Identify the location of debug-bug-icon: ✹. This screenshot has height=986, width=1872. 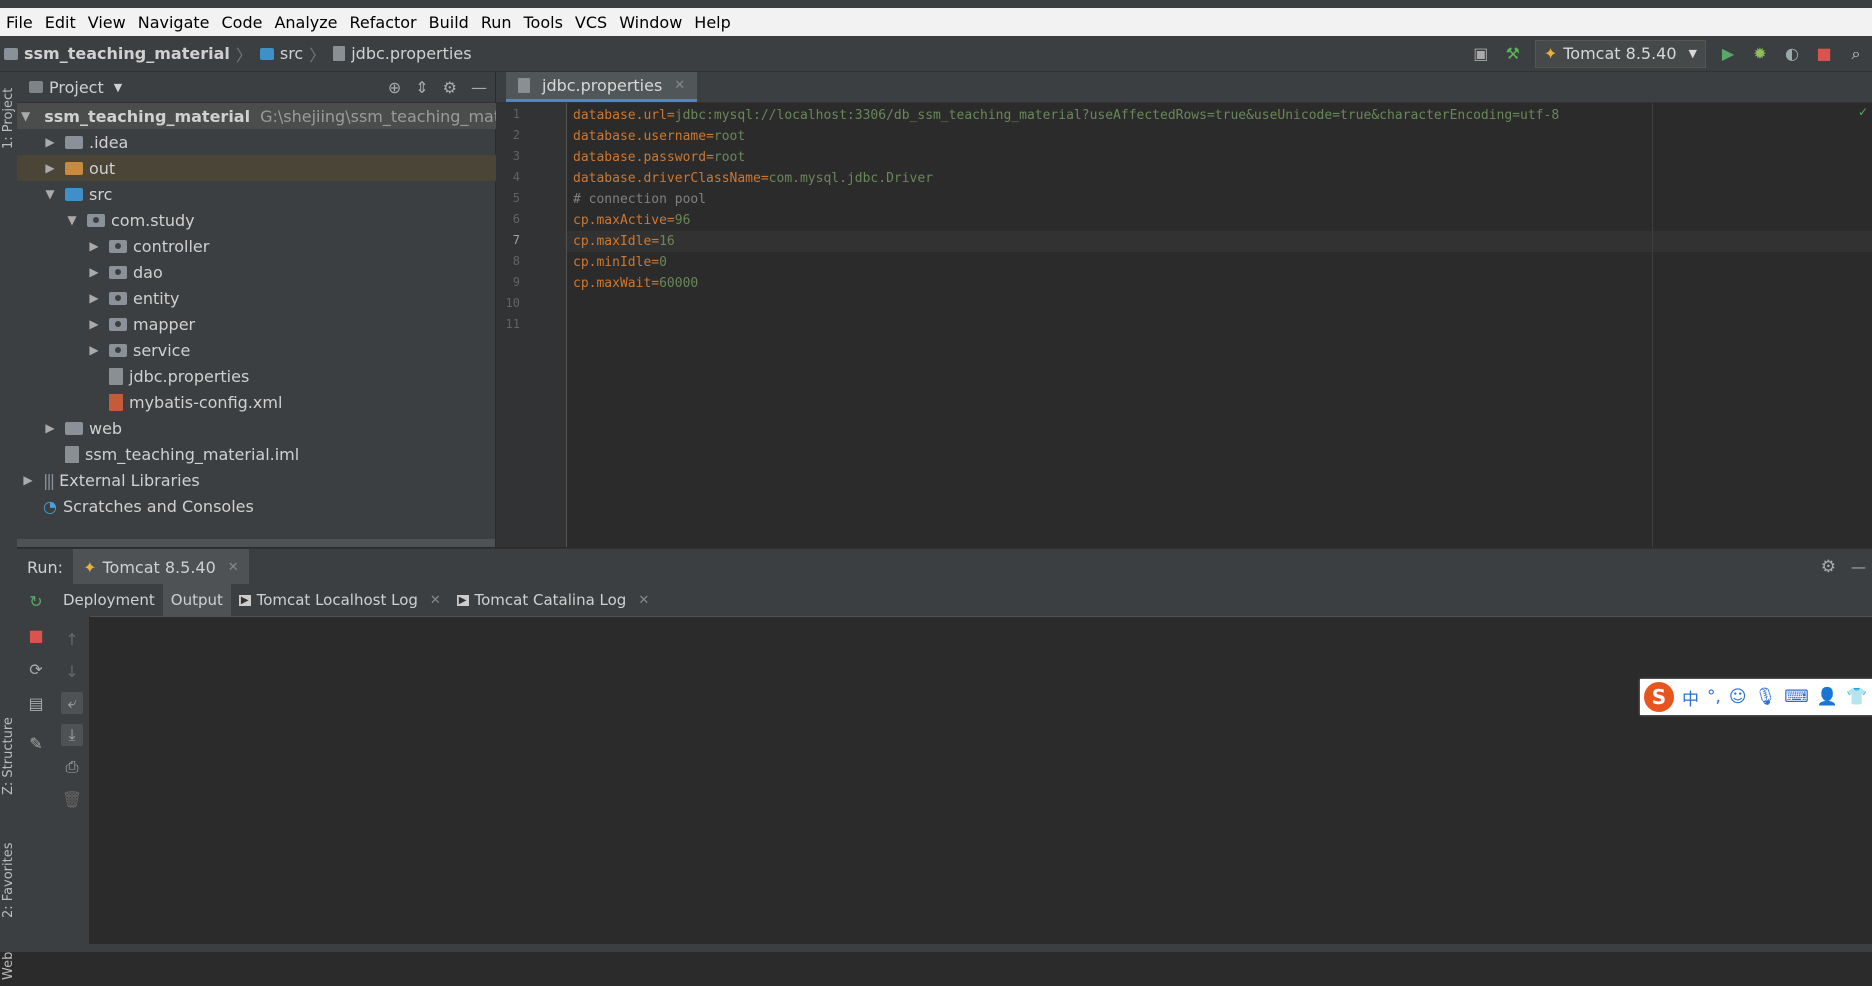
(1760, 54).